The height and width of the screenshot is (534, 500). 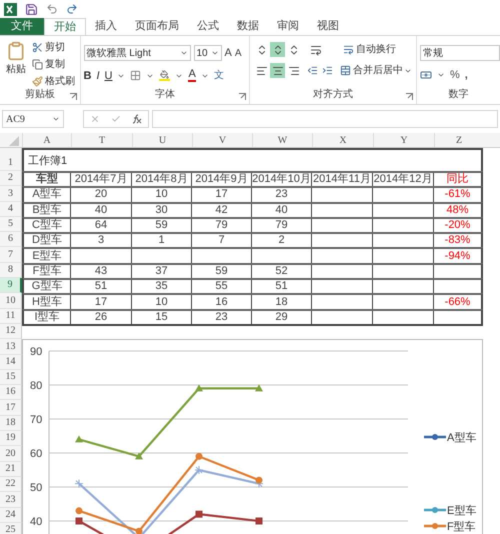 What do you see at coordinates (458, 95) in the screenshot?
I see `group-label: 数字` at bounding box center [458, 95].